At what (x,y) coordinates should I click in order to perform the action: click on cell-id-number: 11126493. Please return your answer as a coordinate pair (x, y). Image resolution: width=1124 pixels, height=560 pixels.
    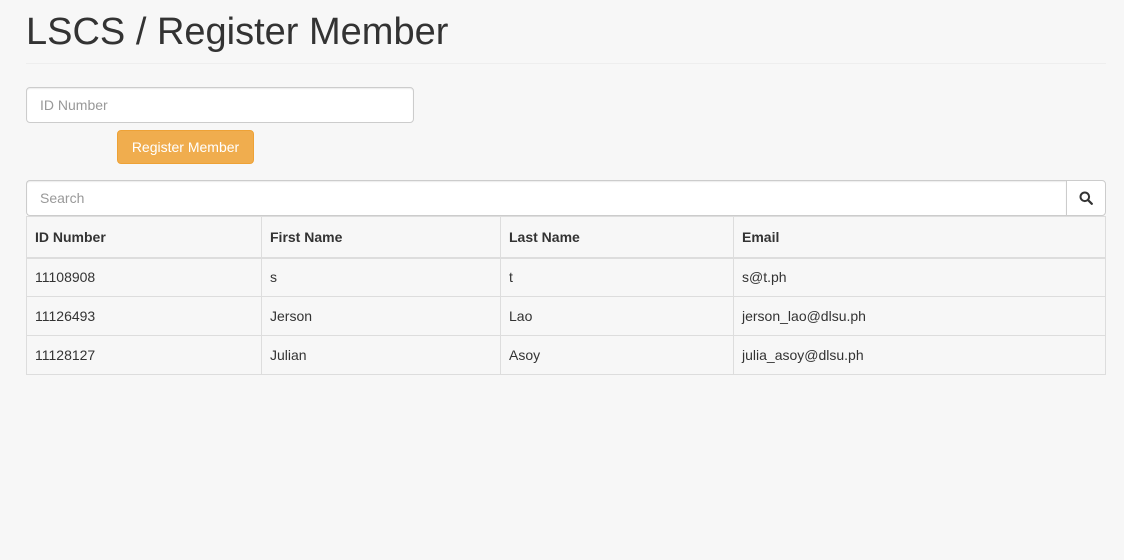
    Looking at the image, I should click on (144, 316).